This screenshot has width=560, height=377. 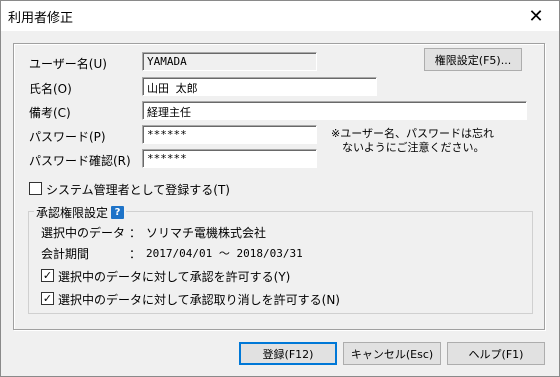 What do you see at coordinates (83, 233) in the screenshot?
I see `selected-data-label: 選択中のデータ` at bounding box center [83, 233].